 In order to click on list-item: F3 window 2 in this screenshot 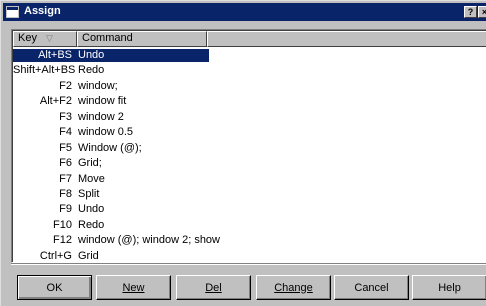, I will do `click(249, 117)`.